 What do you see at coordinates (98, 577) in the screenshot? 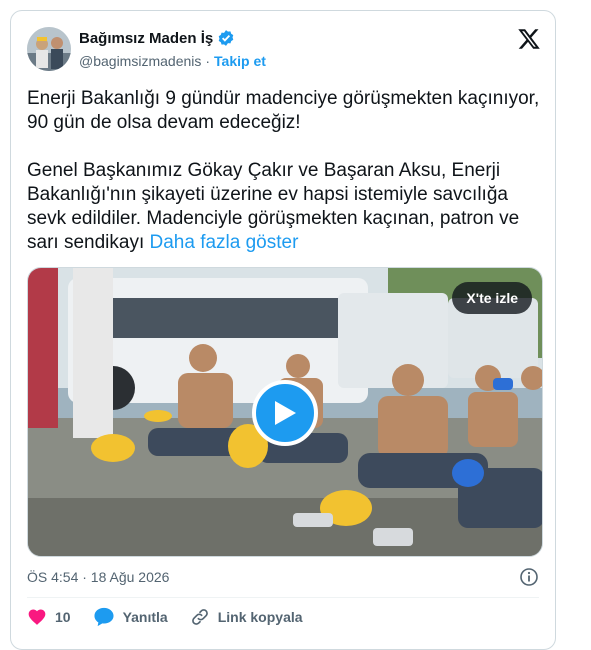
I see `timestamp: ÖS 4:54 · 18 Ağu 2026` at bounding box center [98, 577].